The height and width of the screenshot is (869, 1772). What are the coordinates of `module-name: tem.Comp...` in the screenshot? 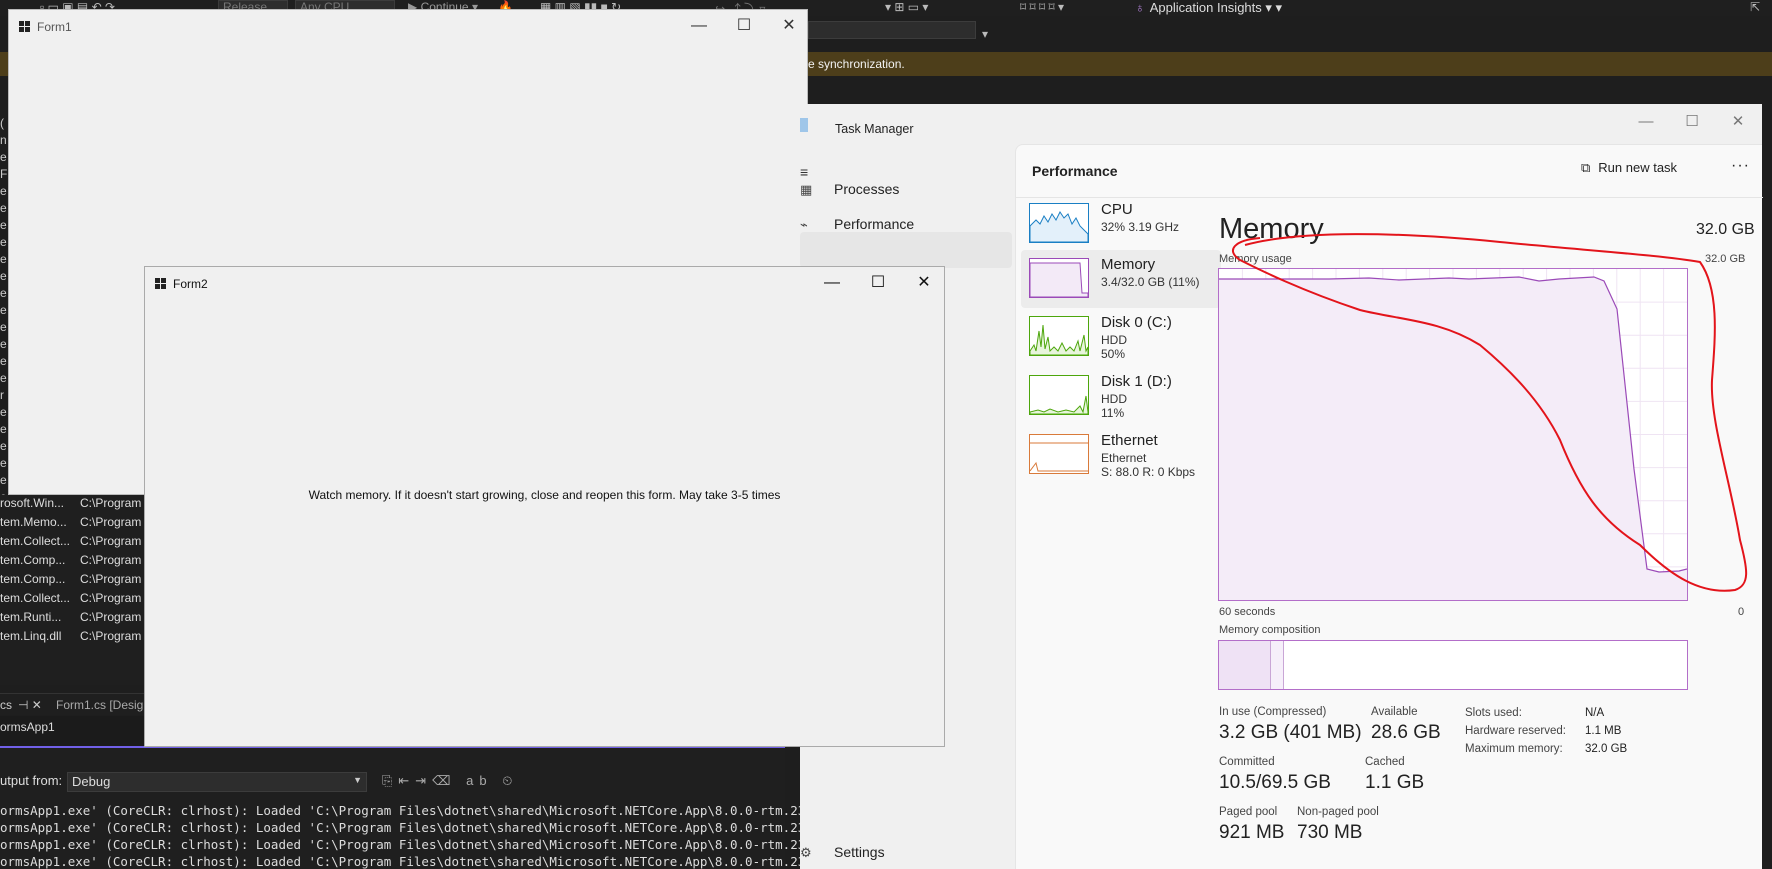 It's located at (33, 579).